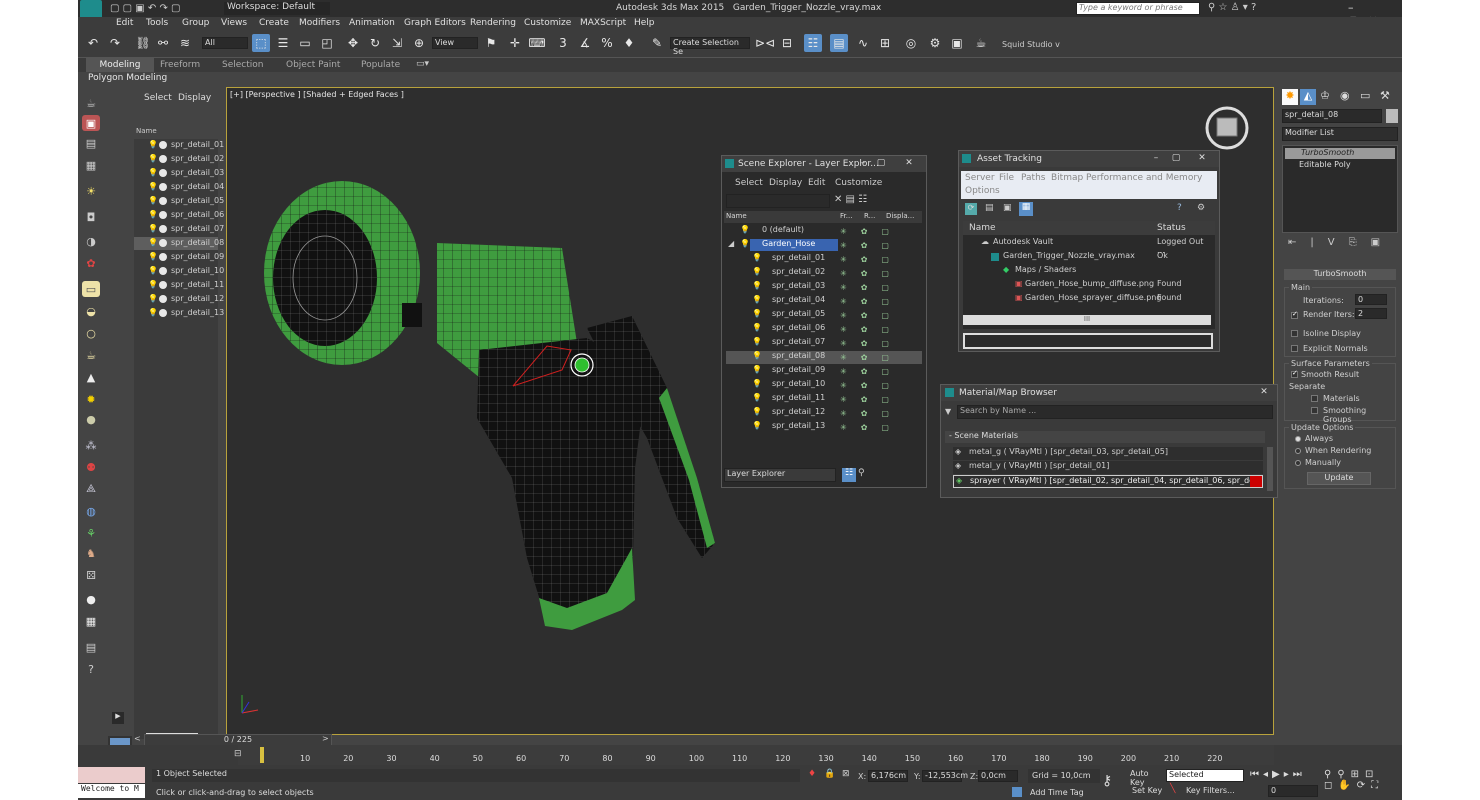 The image size is (1480, 800). I want to click on camera-icon: ◘, so click(91, 217).